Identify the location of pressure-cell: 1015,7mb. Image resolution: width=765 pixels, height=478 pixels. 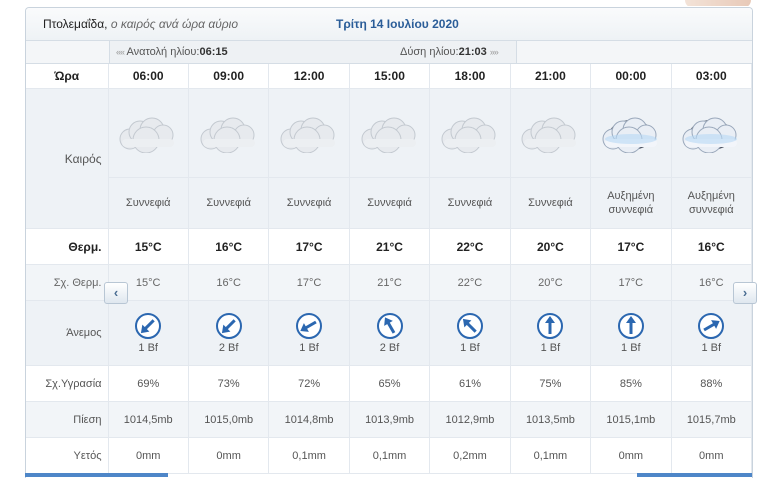
(711, 419).